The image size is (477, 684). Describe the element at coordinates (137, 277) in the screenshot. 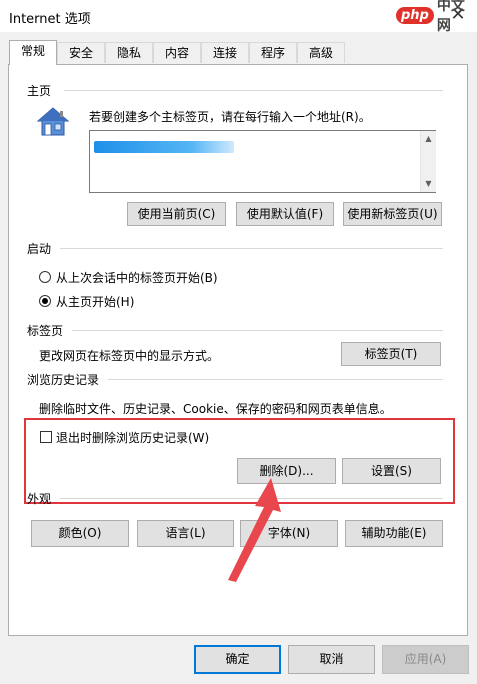

I see `startup-last-session-label: 从上次会话中的标签页开始(B)` at that location.